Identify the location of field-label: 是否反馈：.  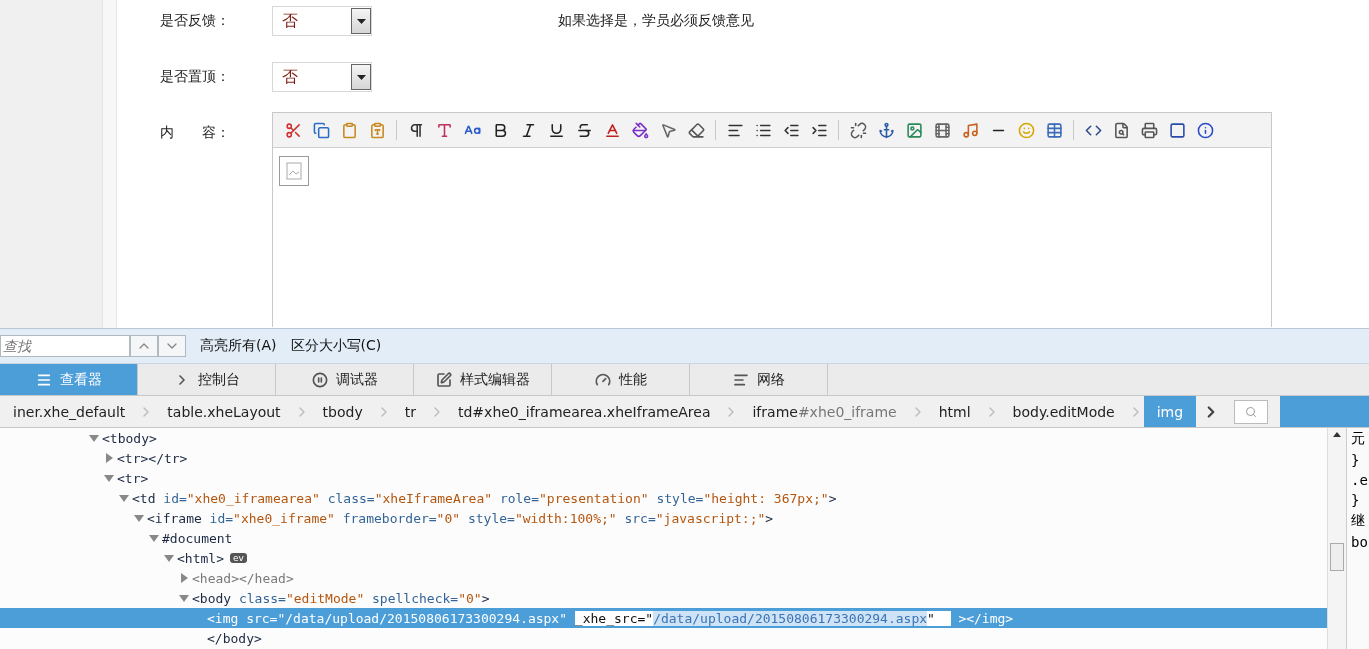
(195, 20).